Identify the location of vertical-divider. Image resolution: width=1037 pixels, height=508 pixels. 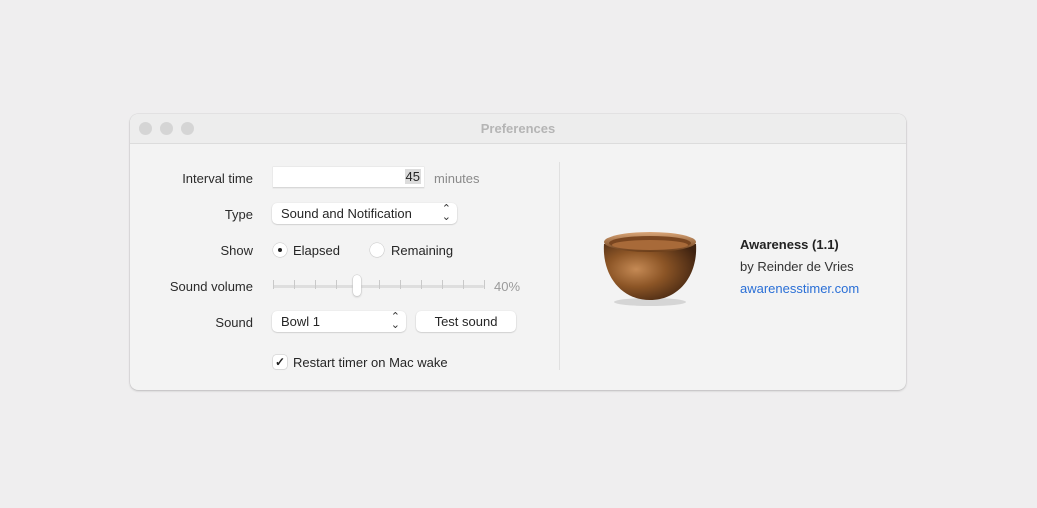
(559, 266).